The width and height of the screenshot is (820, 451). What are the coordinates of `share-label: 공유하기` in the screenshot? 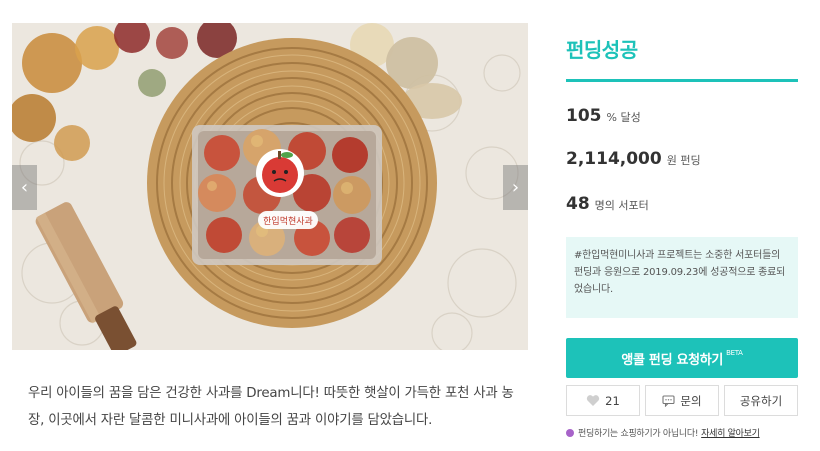 It's located at (761, 400).